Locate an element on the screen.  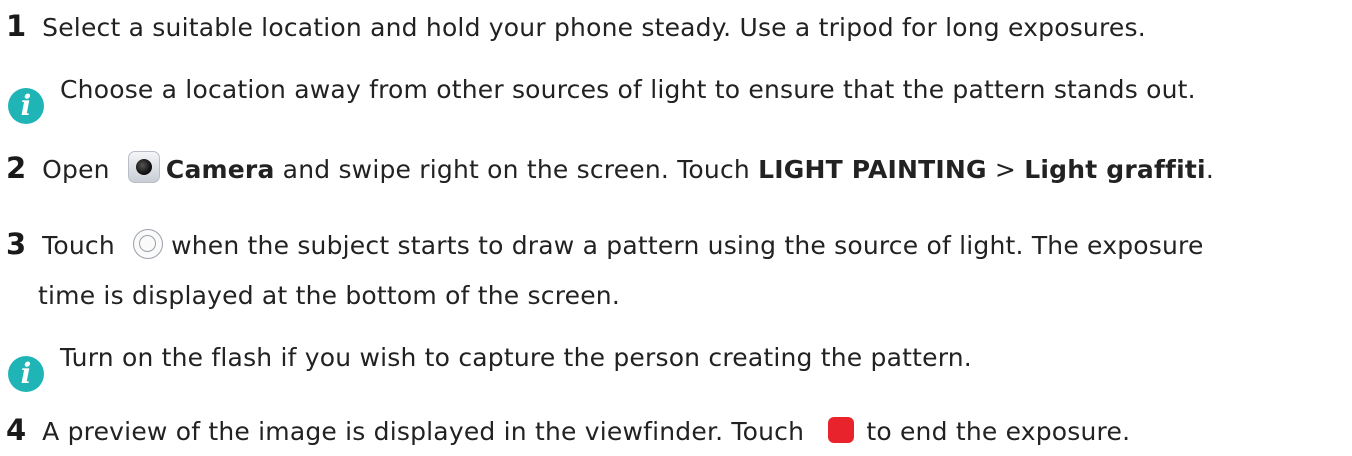
step-text: Open is located at coordinates (76, 169).